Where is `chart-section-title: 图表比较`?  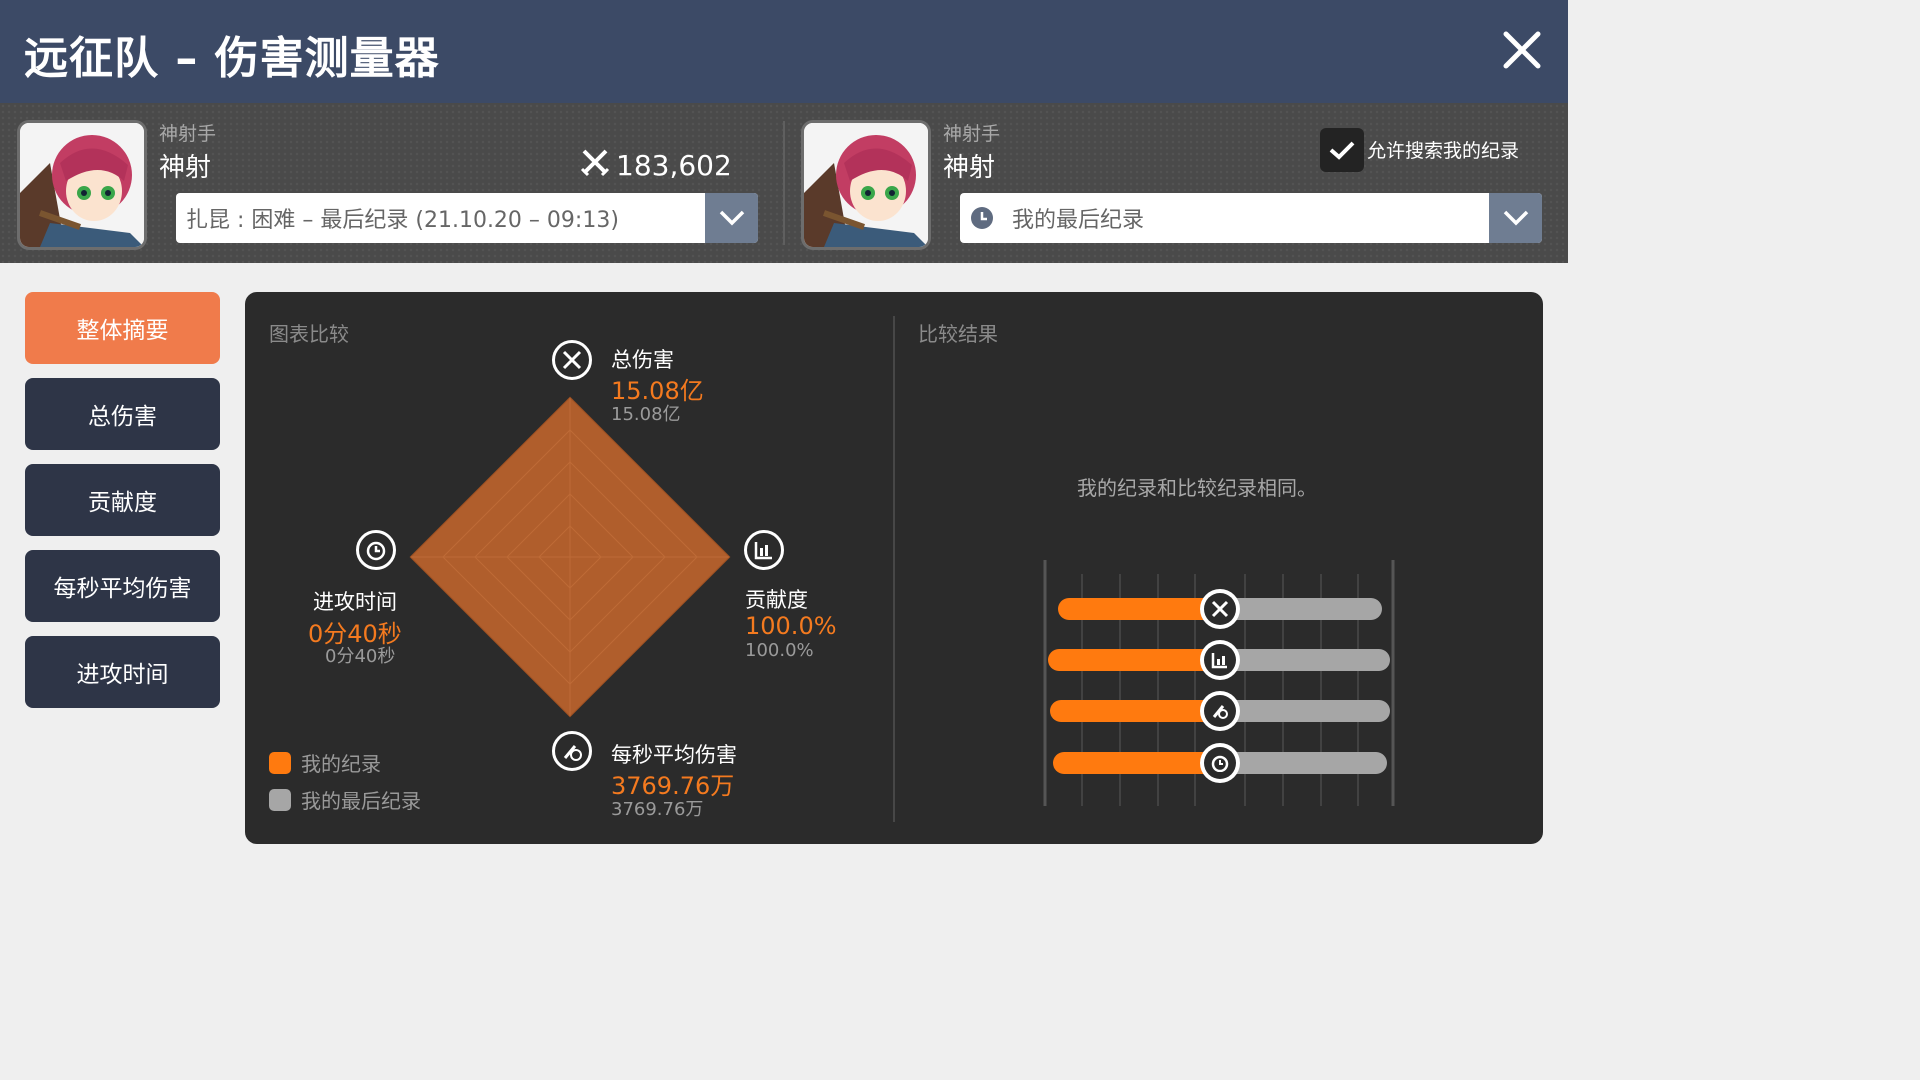 chart-section-title: 图表比较 is located at coordinates (309, 334).